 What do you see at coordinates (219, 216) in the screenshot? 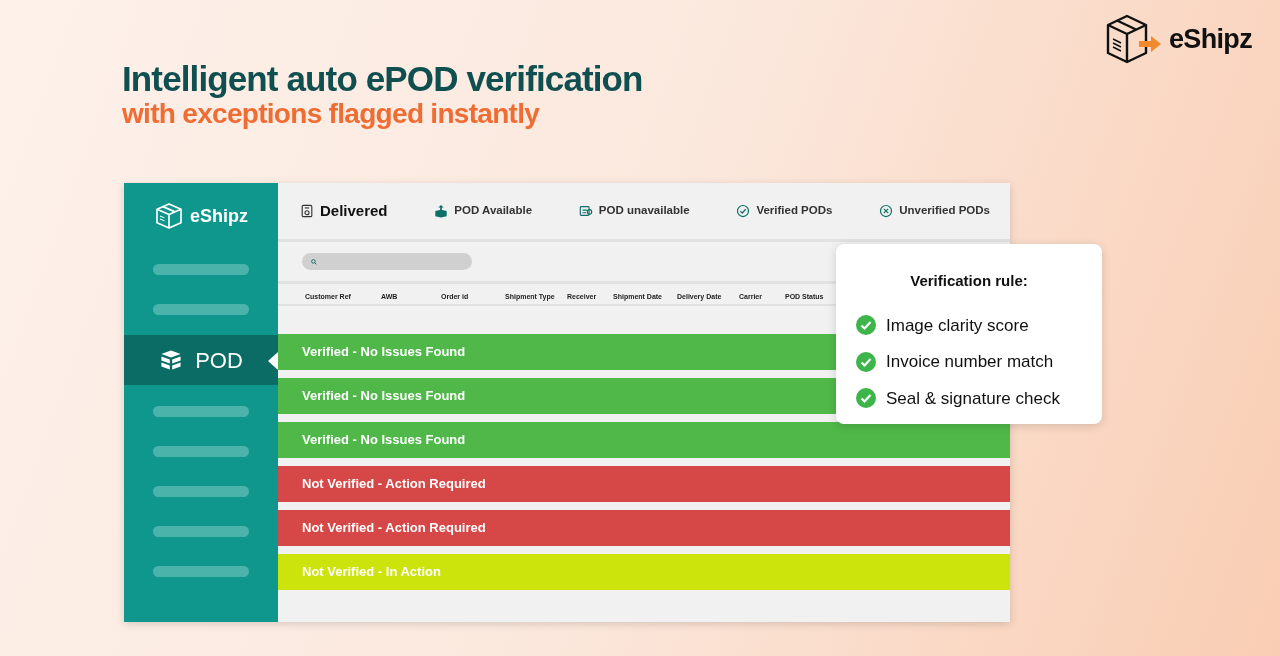
I see `sidebar-logo: eShipz` at bounding box center [219, 216].